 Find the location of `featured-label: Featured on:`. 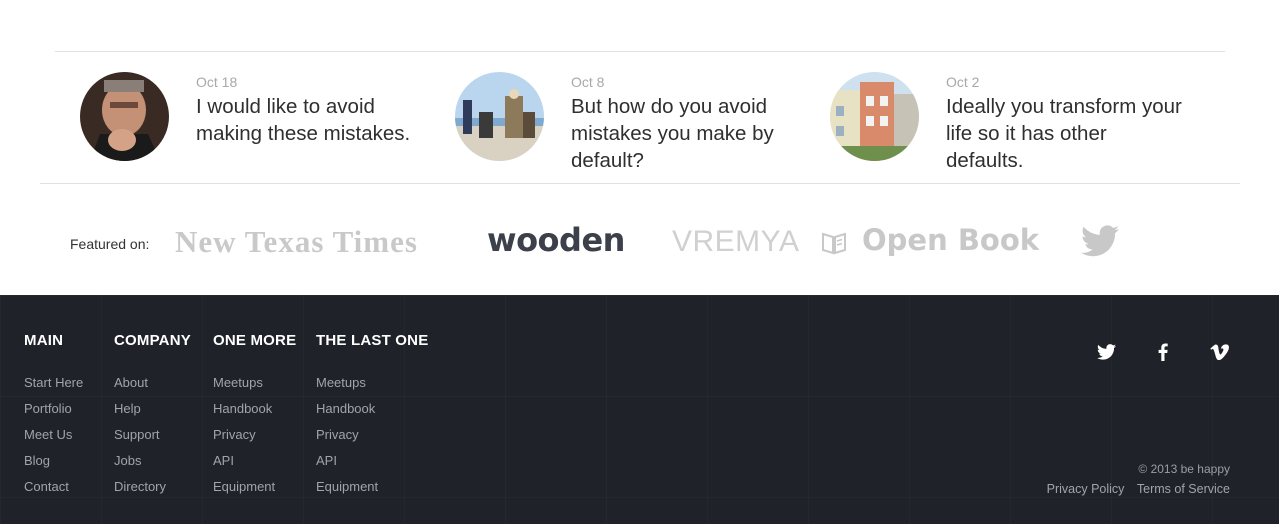

featured-label: Featured on: is located at coordinates (110, 244).